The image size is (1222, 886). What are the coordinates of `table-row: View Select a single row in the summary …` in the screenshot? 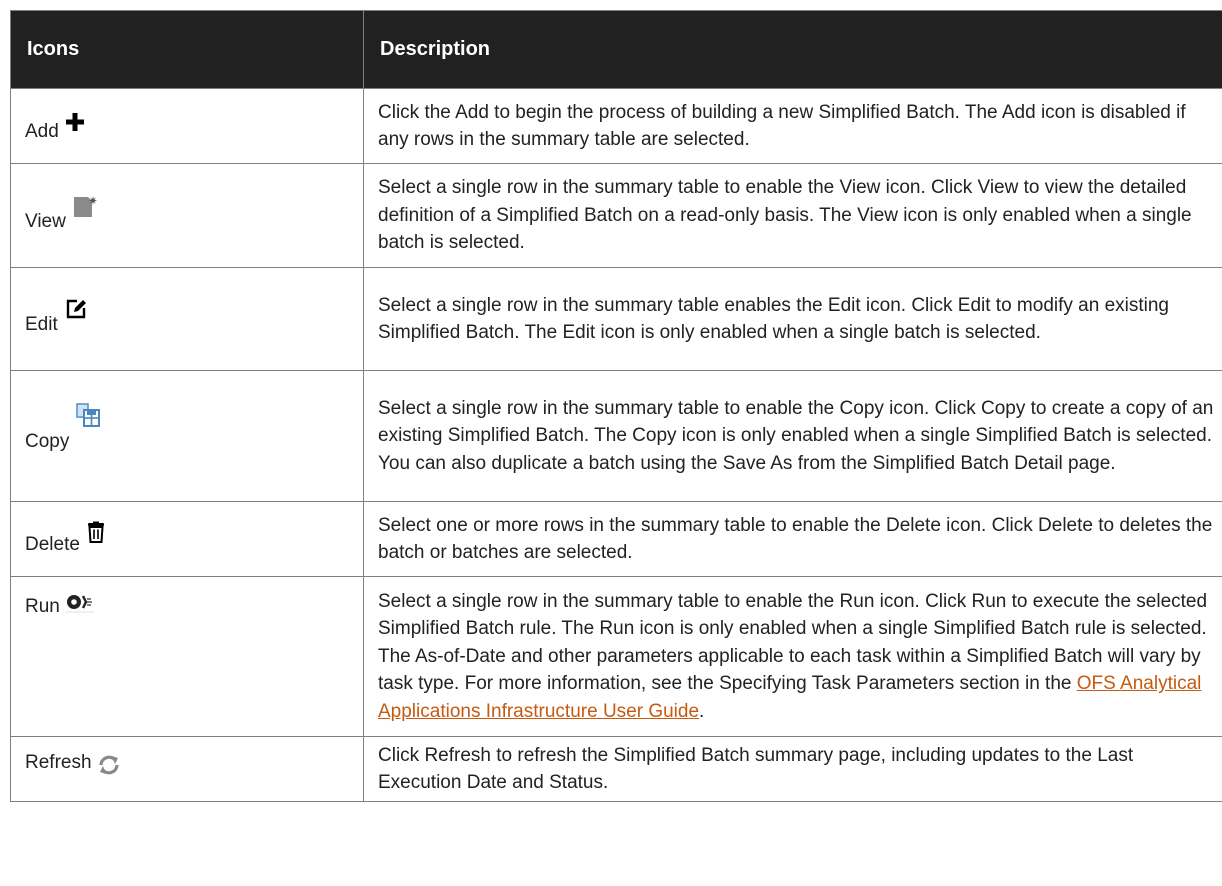 It's located at (616, 215).